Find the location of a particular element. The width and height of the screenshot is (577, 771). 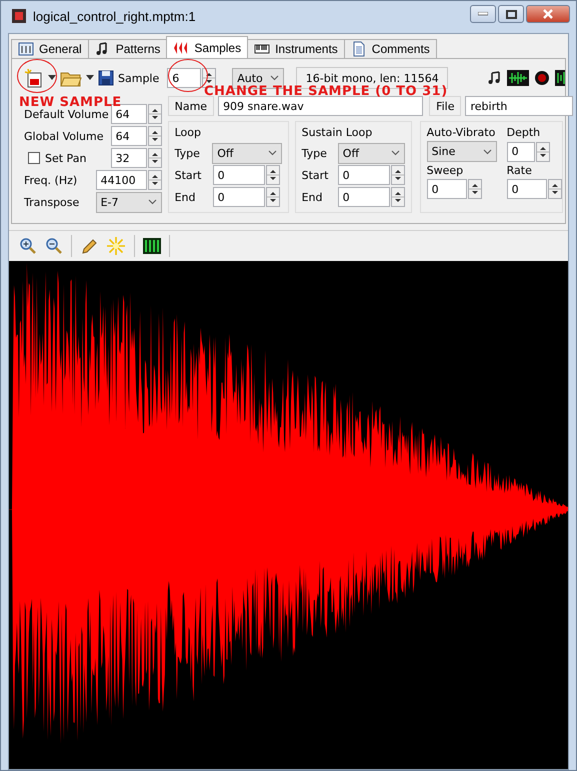

dropdown: E-7 is located at coordinates (129, 202).